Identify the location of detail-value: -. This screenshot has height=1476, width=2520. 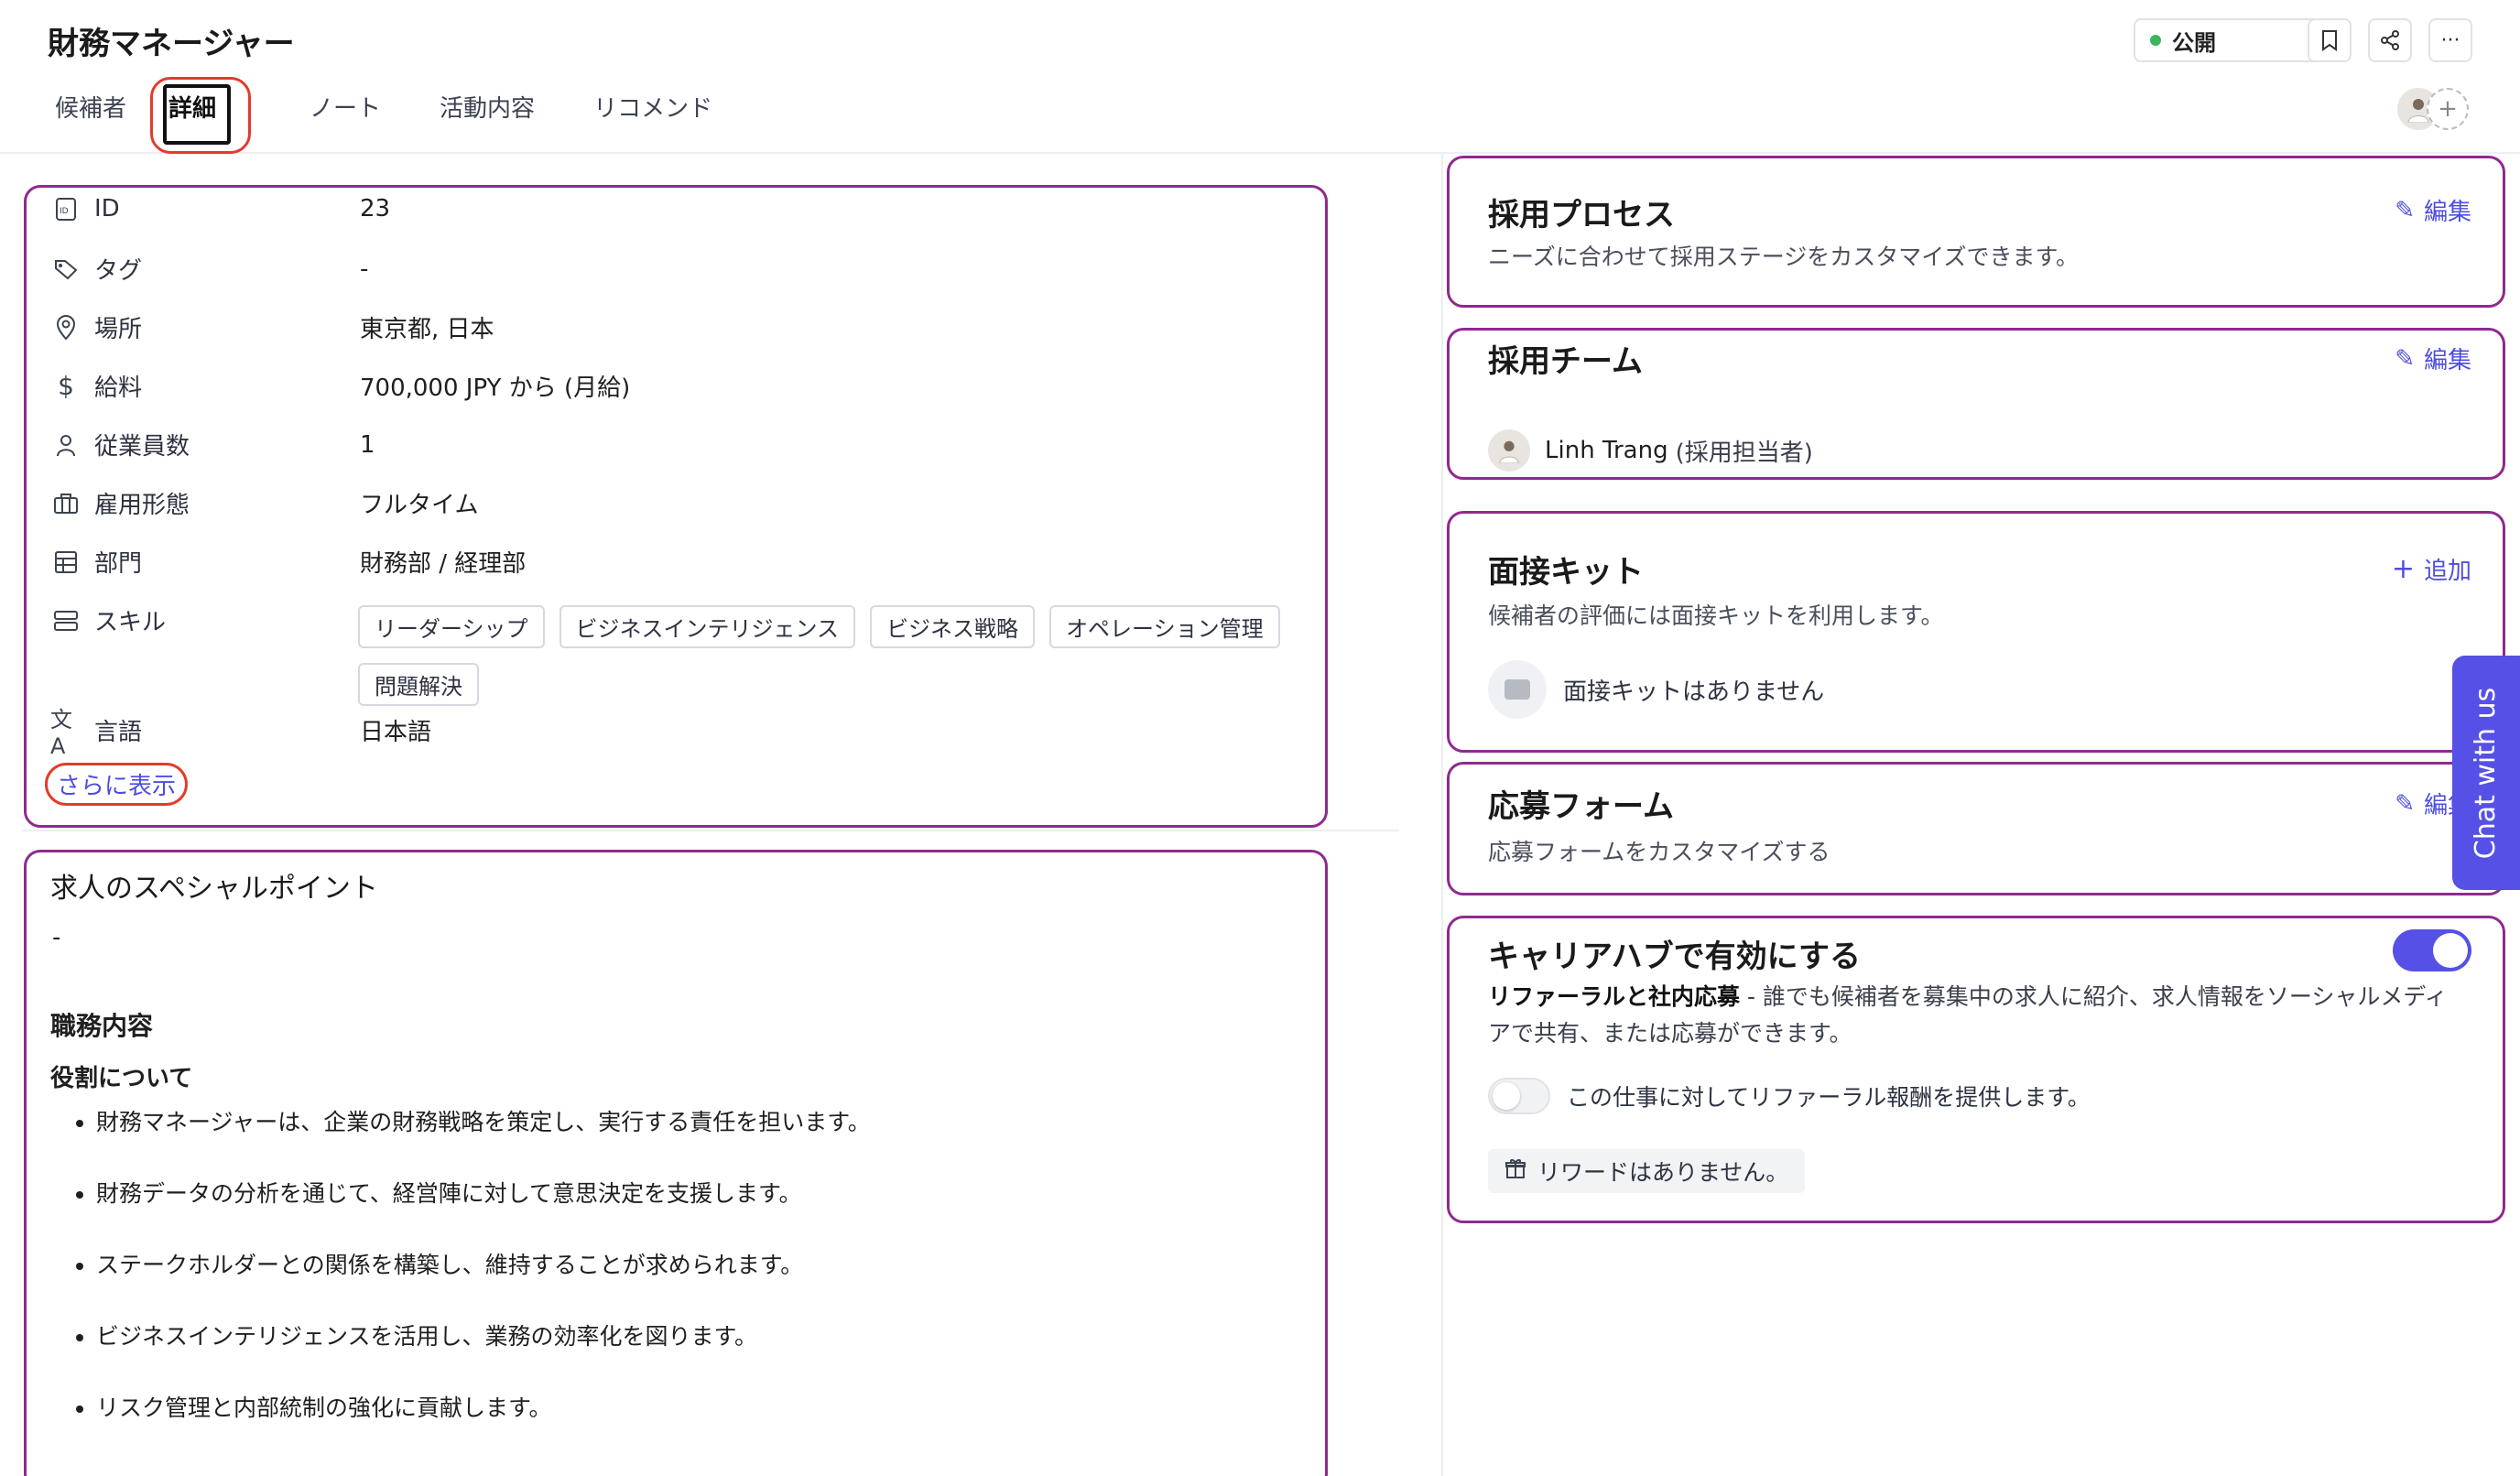
(364, 269).